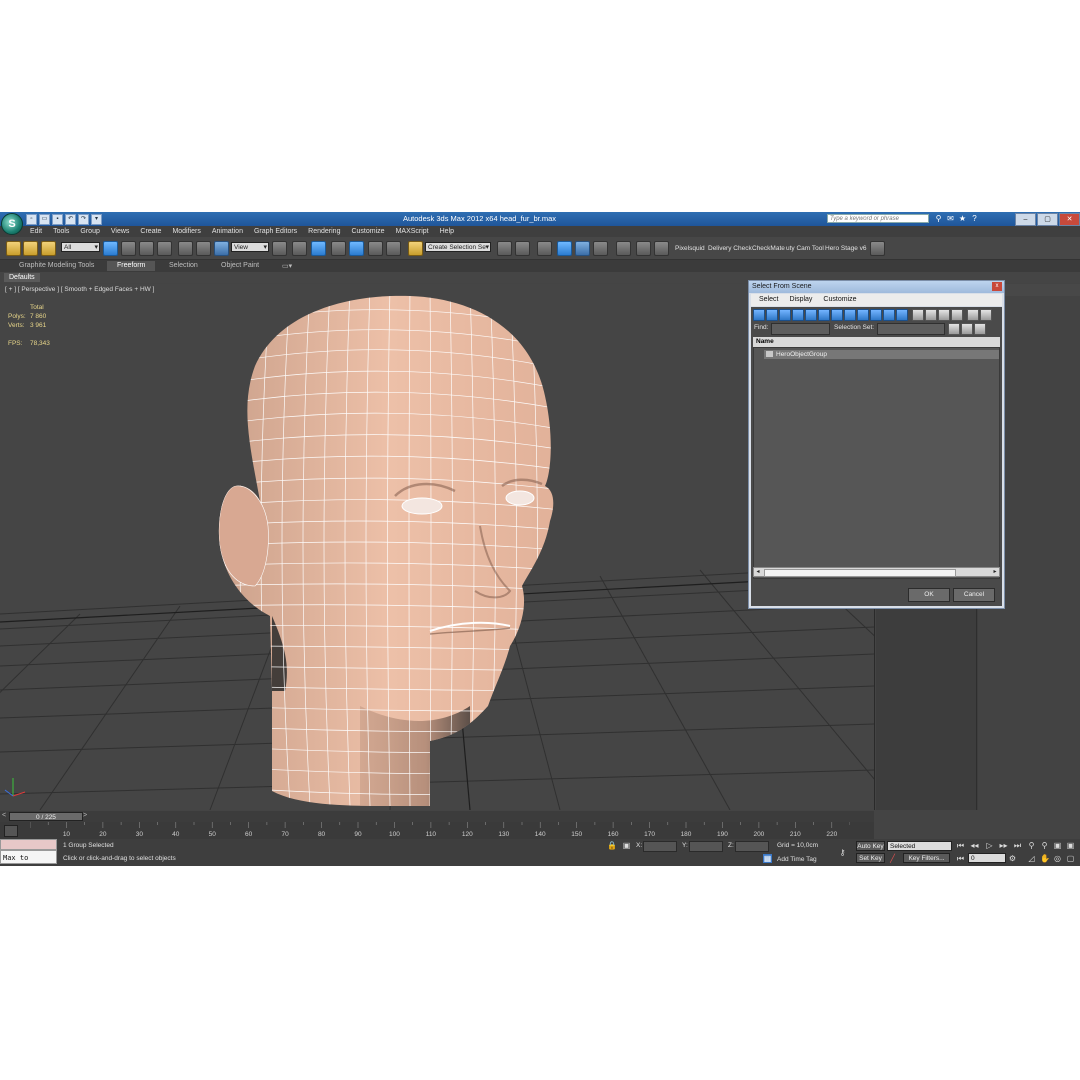 Image resolution: width=1080 pixels, height=1080 pixels. I want to click on selection-set-dropdown, so click(911, 329).